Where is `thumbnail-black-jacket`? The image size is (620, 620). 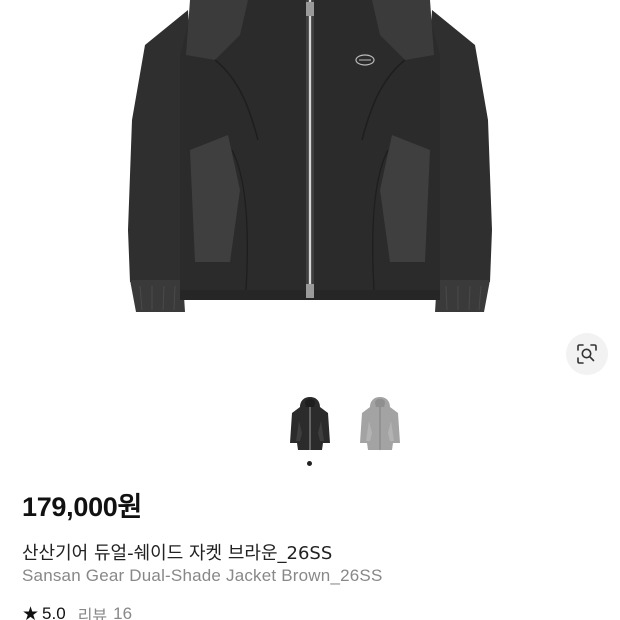 thumbnail-black-jacket is located at coordinates (310, 423).